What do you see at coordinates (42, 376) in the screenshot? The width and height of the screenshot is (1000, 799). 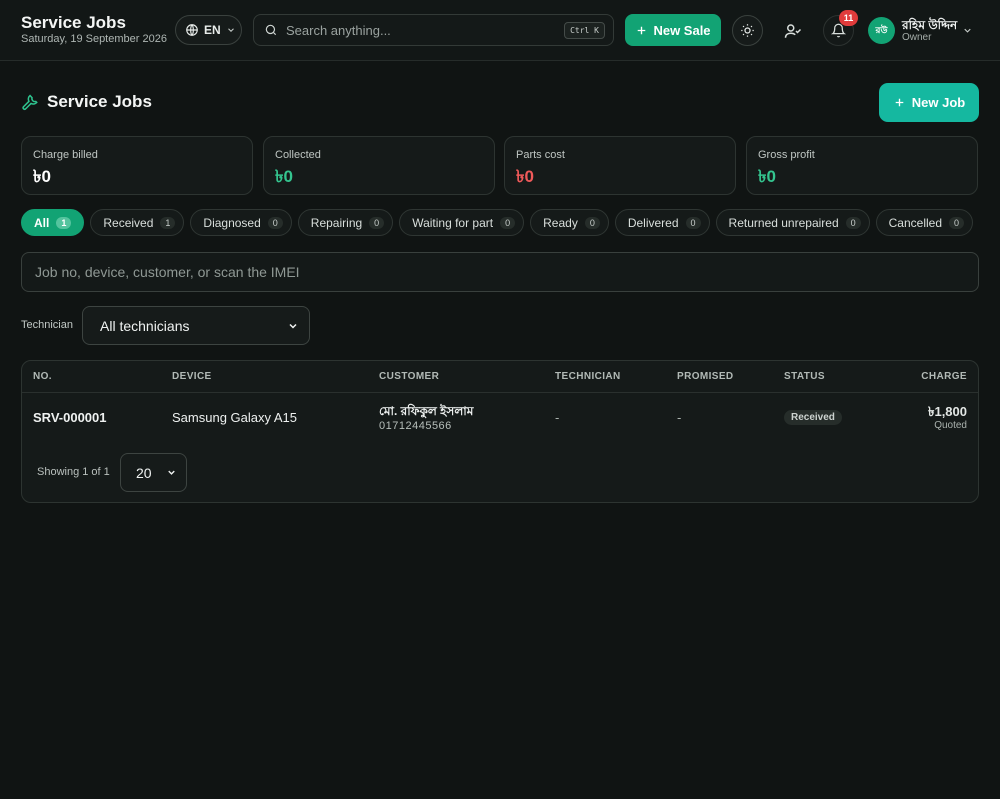 I see `column-header: NO.` at bounding box center [42, 376].